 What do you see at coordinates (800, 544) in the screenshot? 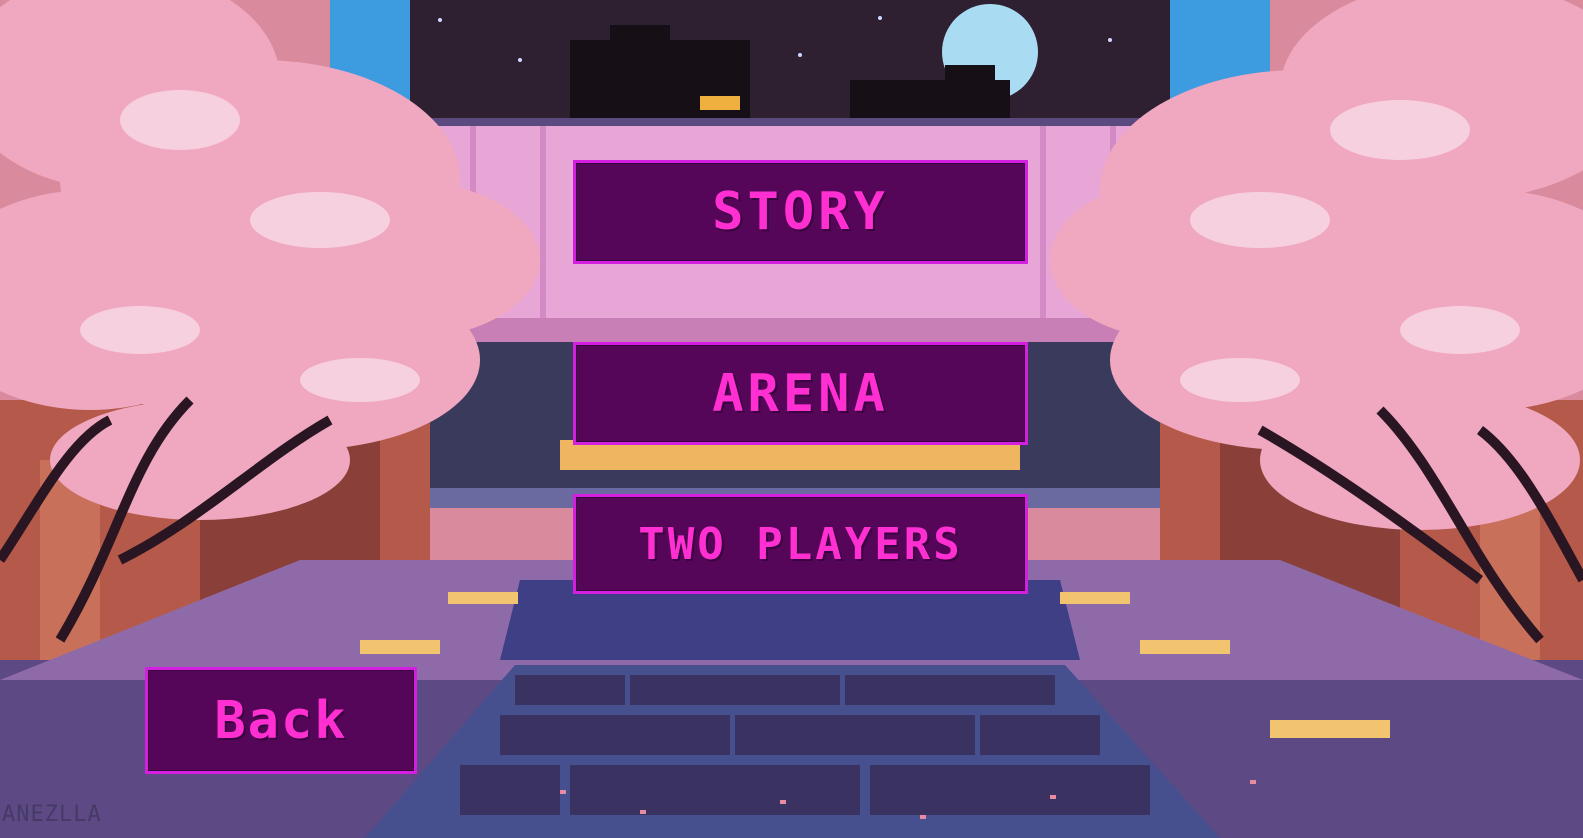
I see `two-players-button: TWO PLAYERS` at bounding box center [800, 544].